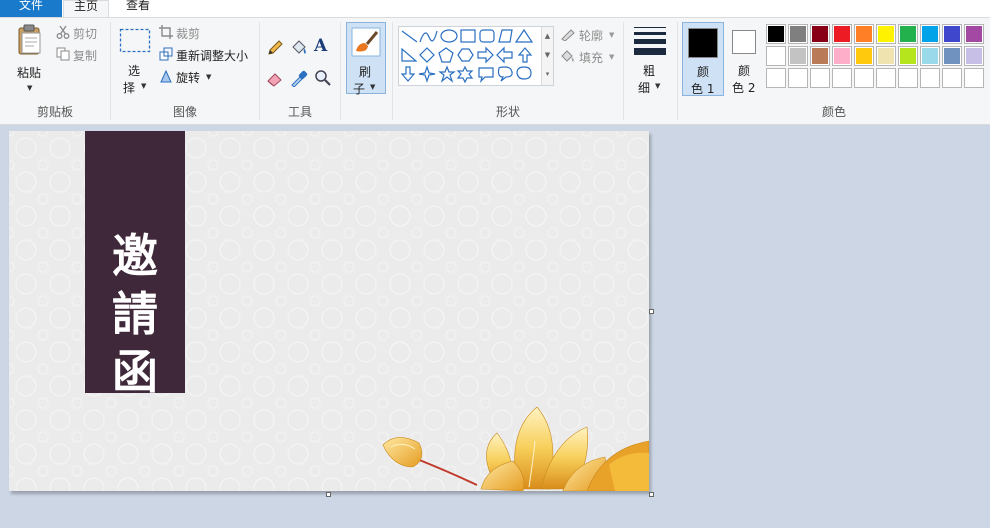 This screenshot has width=990, height=528. I want to click on cloud-callout-shape-icon, so click(524, 73).